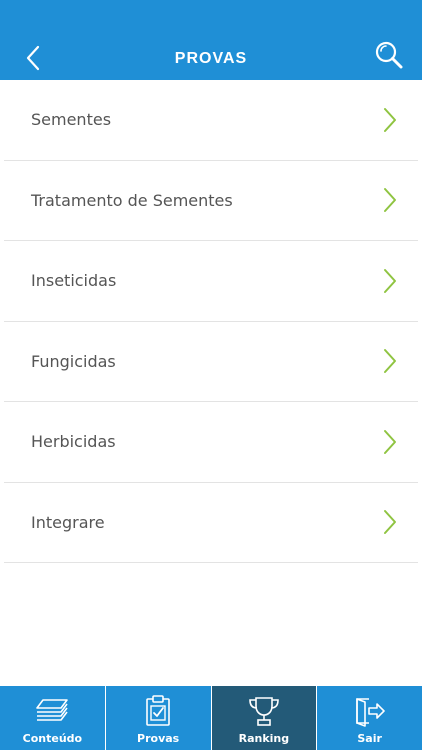  What do you see at coordinates (52, 738) in the screenshot?
I see `tab-label: Conteúdo` at bounding box center [52, 738].